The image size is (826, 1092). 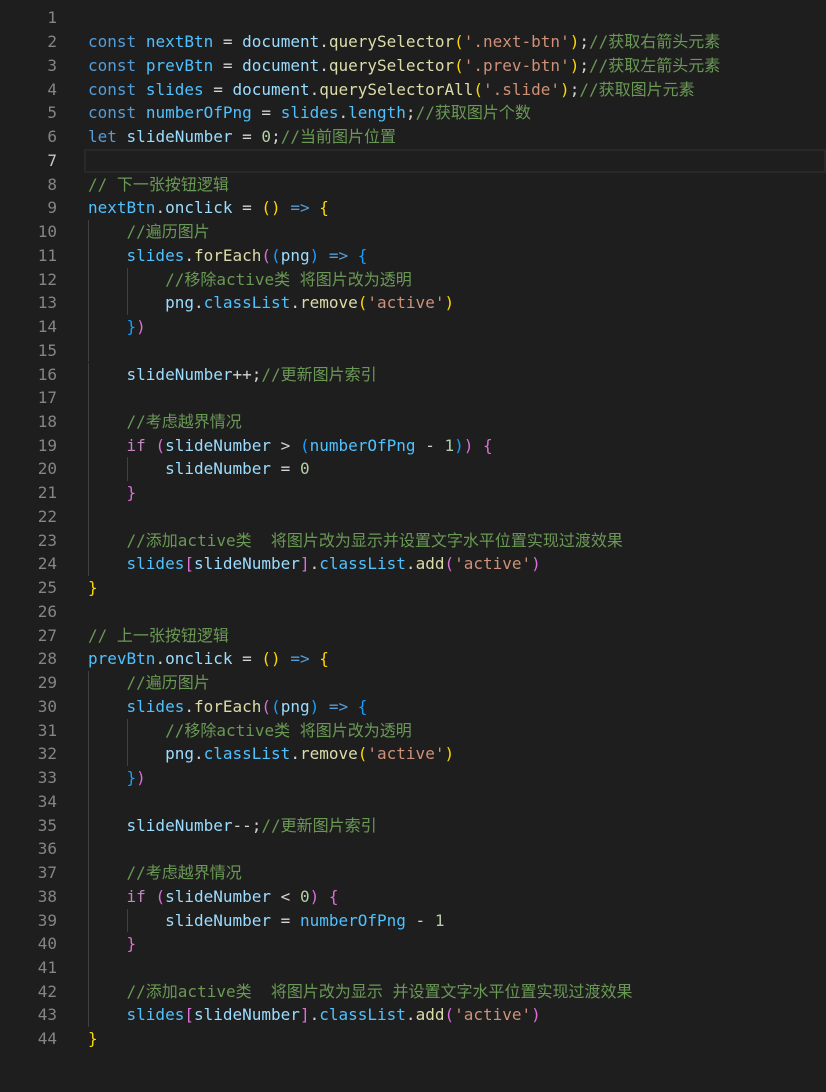 What do you see at coordinates (413, 303) in the screenshot?
I see `code-line: 13 png.classList.remove('active')` at bounding box center [413, 303].